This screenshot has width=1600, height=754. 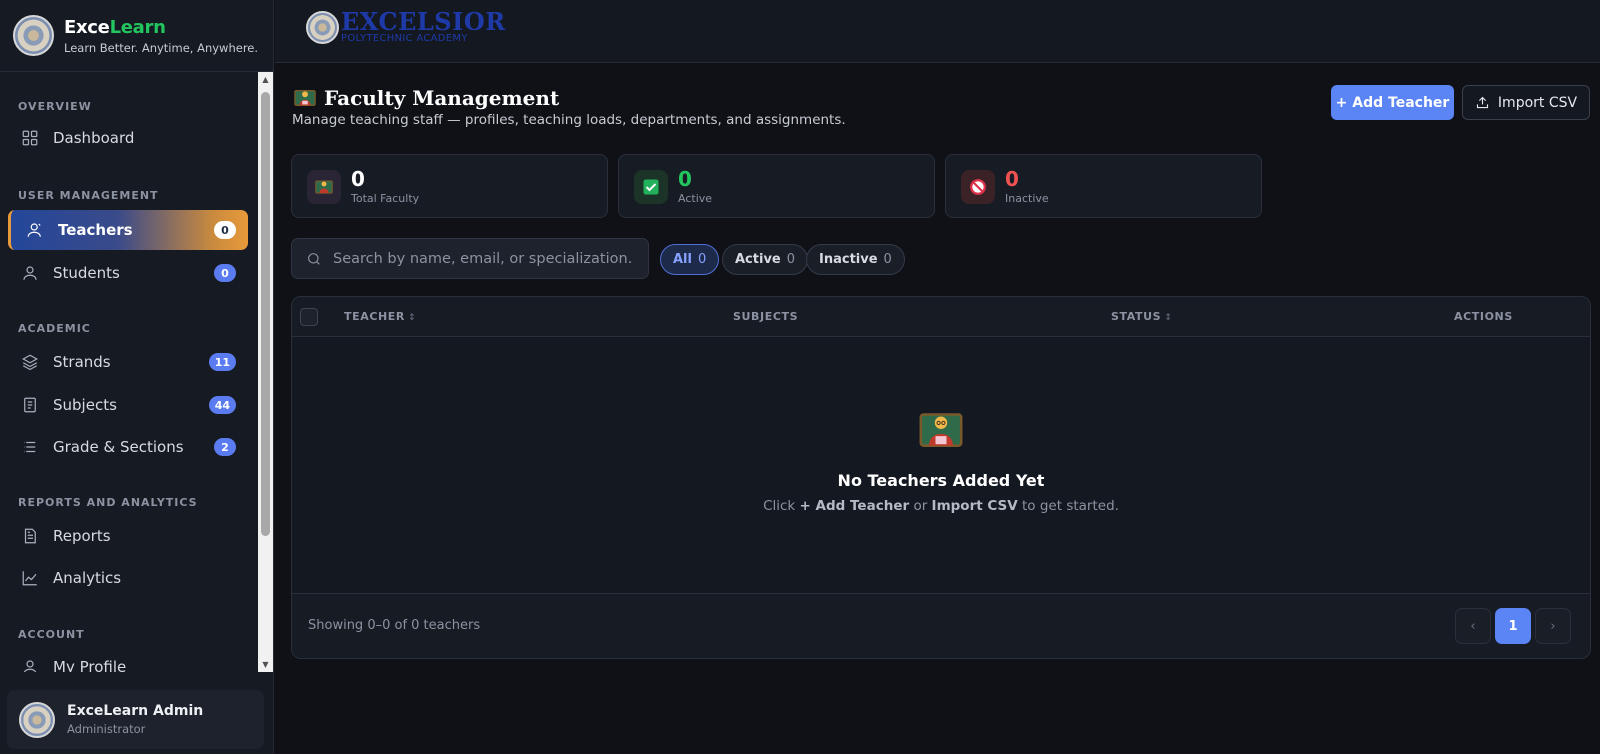 What do you see at coordinates (54, 328) in the screenshot?
I see `section-academic: ACADEMIC` at bounding box center [54, 328].